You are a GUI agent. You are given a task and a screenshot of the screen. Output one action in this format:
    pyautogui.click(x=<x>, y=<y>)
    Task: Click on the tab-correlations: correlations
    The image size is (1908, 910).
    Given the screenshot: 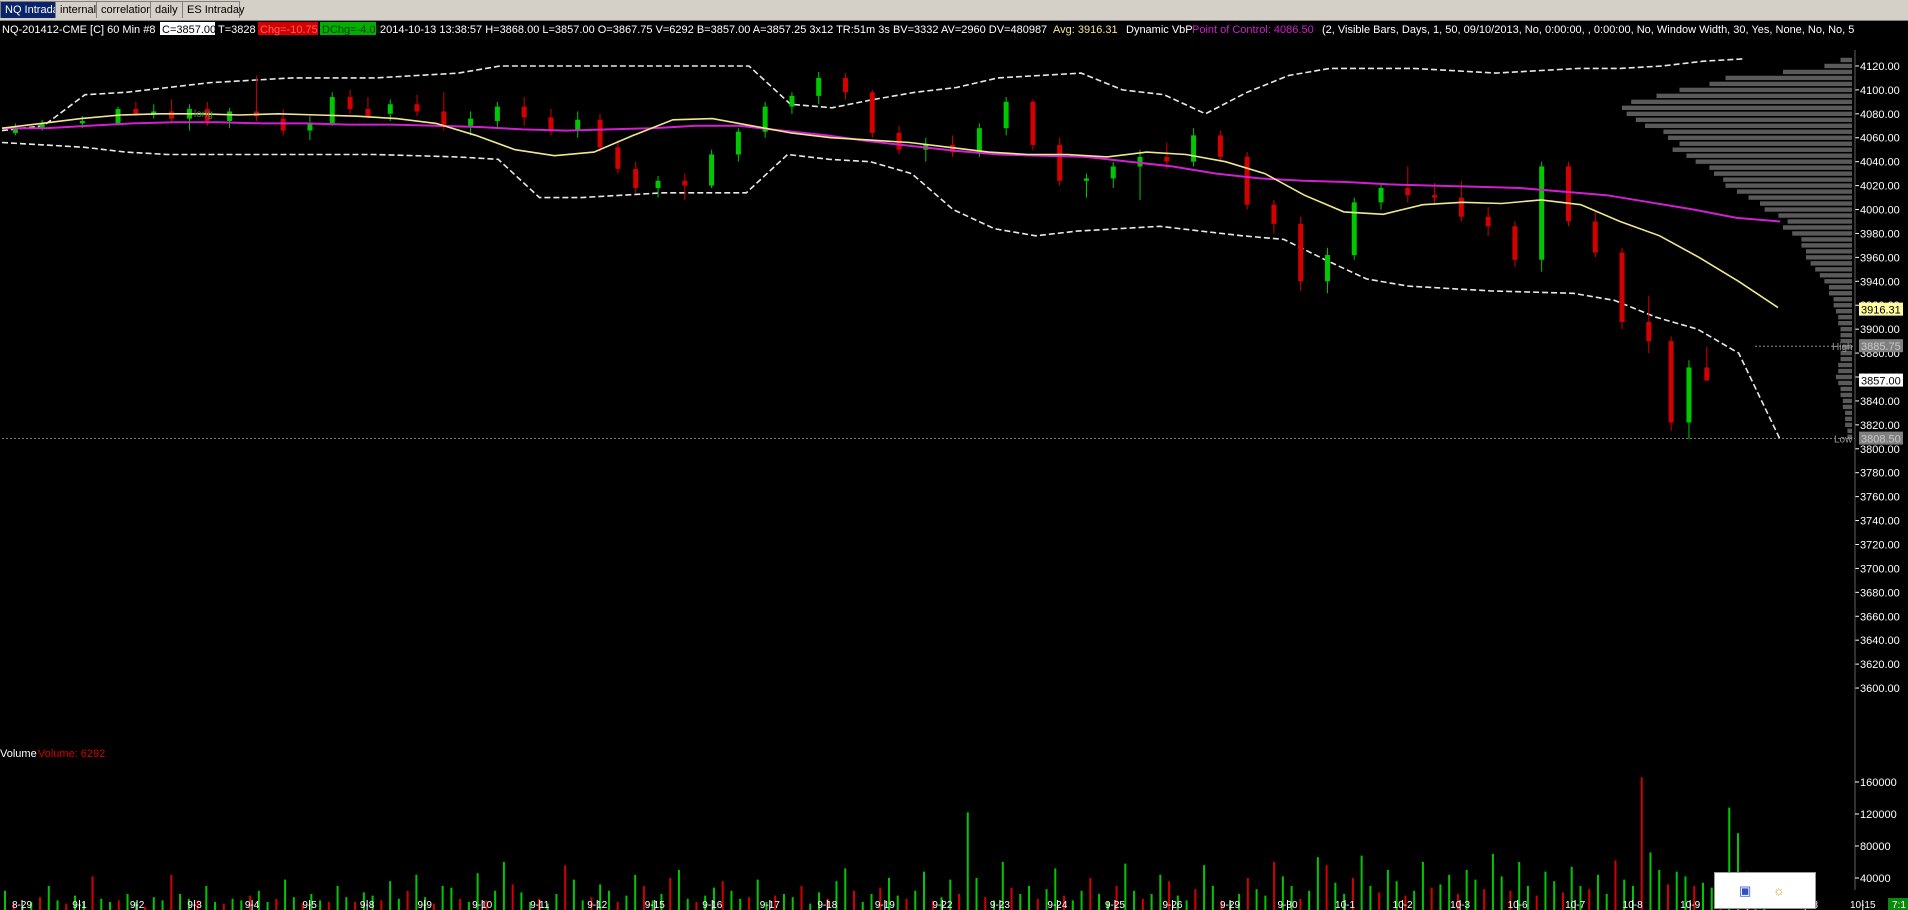 What is the action you would take?
    pyautogui.click(x=127, y=9)
    